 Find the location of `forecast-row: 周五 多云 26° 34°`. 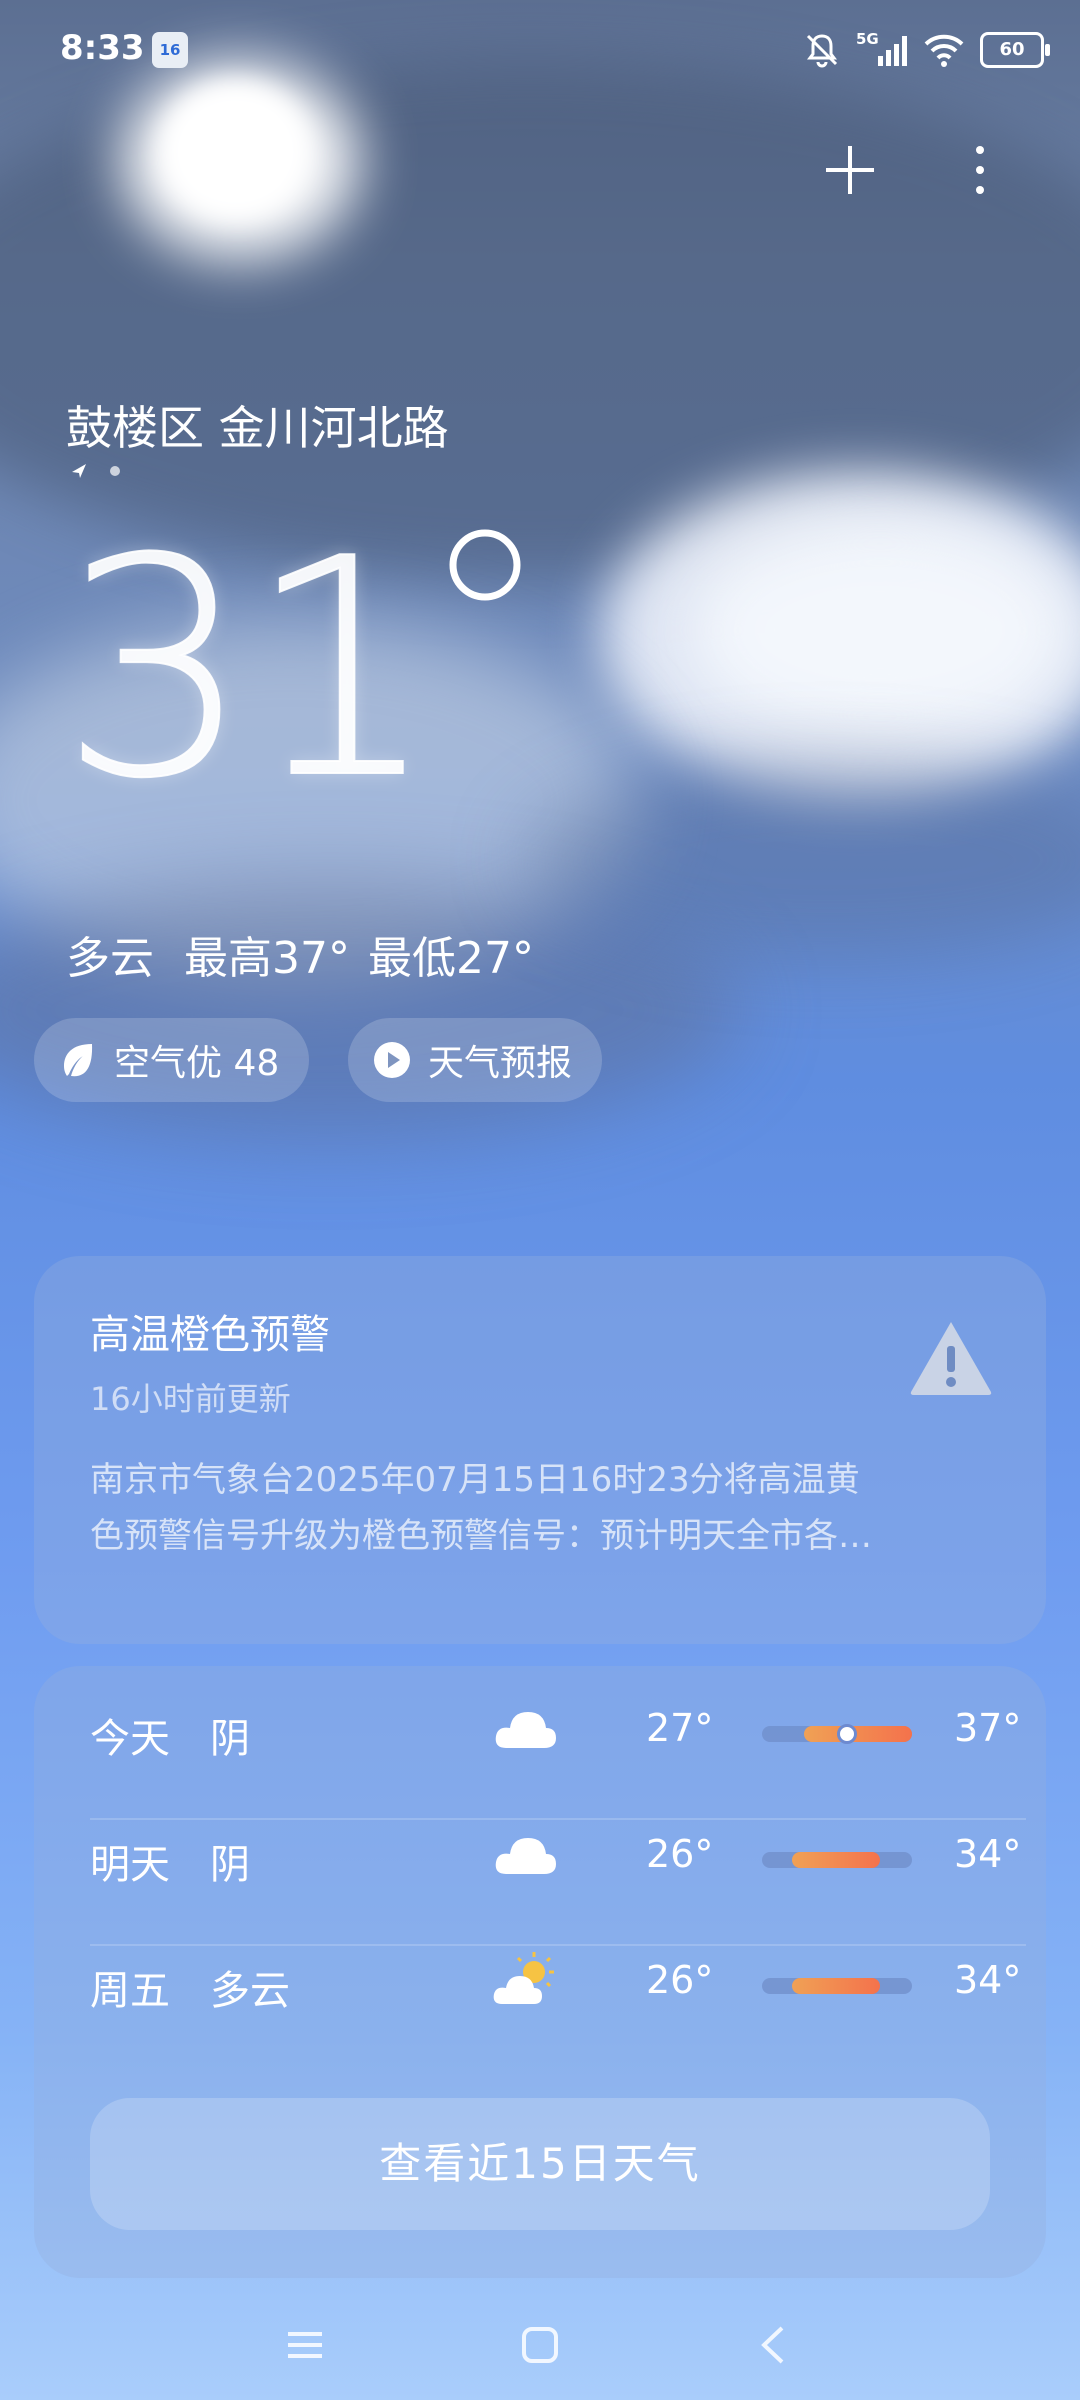

forecast-row: 周五 多云 26° 34° is located at coordinates (555, 1981).